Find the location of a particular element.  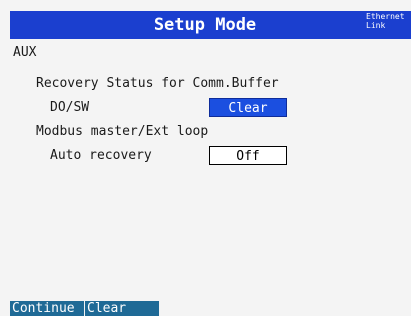

softkey-bar: Continue Clear is located at coordinates (210, 308).